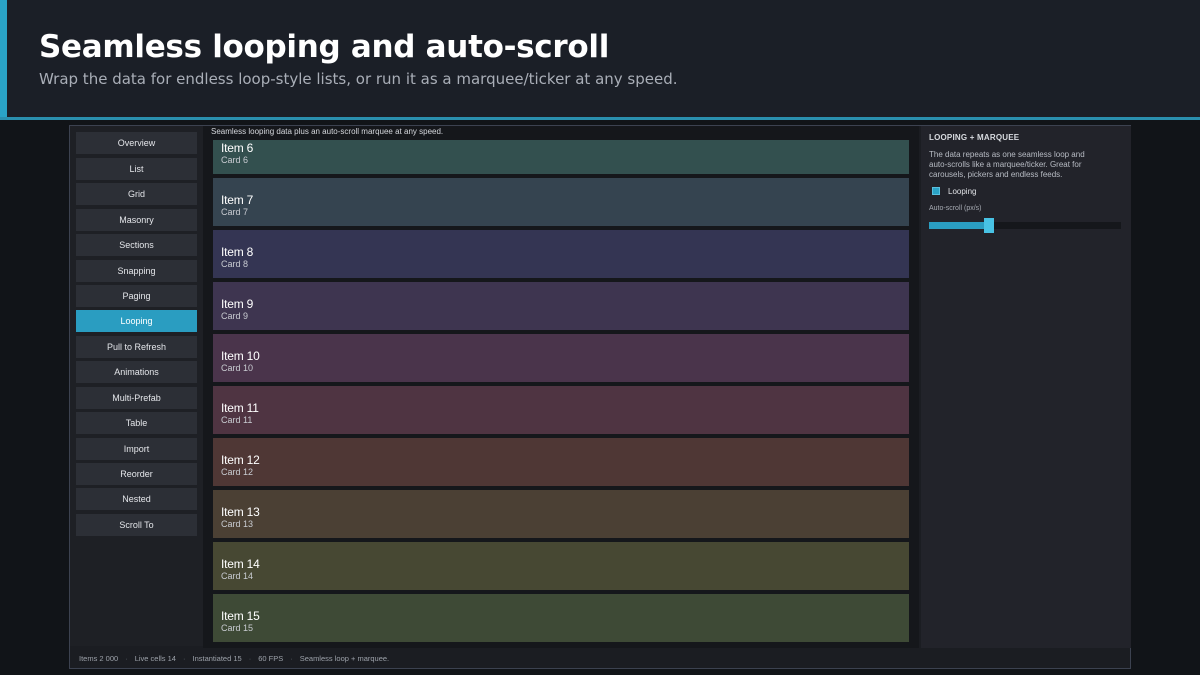 The height and width of the screenshot is (675, 1200). I want to click on card-subtitle: Card 8, so click(235, 264).